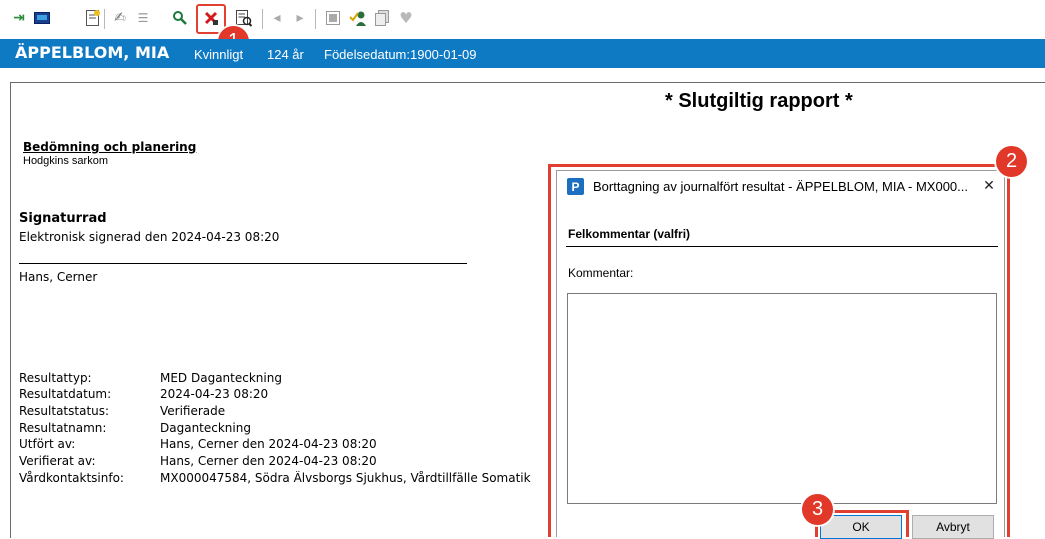 The image size is (1045, 539). I want to click on field-label: Resultattyp:, so click(55, 378).